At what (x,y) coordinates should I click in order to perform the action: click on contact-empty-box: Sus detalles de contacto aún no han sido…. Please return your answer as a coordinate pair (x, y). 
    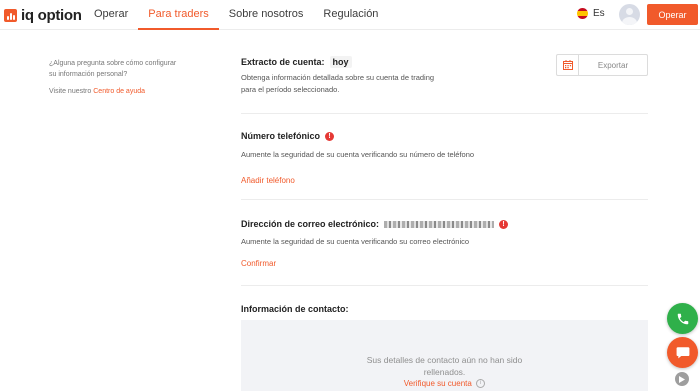
    Looking at the image, I should click on (444, 355).